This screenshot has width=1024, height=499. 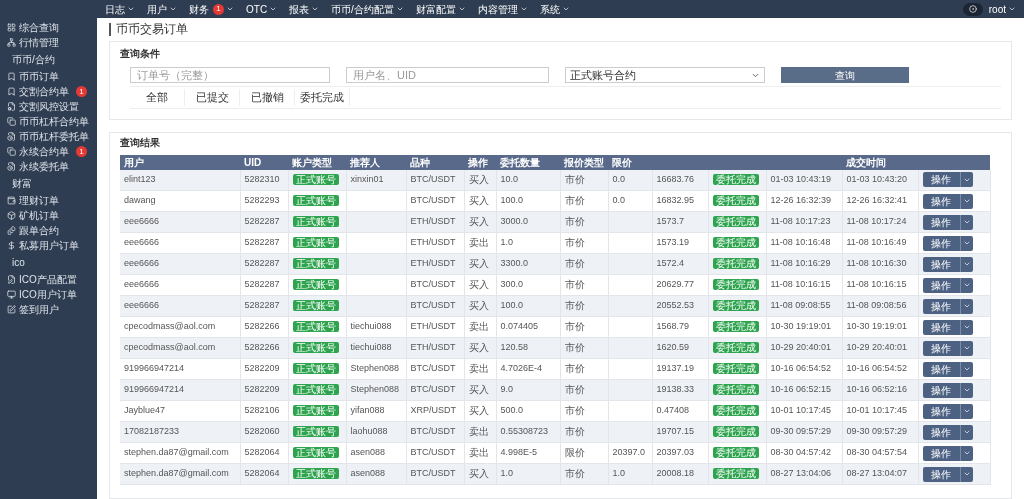 What do you see at coordinates (876, 242) in the screenshot?
I see `table-cell: 11-08 10:16:49` at bounding box center [876, 242].